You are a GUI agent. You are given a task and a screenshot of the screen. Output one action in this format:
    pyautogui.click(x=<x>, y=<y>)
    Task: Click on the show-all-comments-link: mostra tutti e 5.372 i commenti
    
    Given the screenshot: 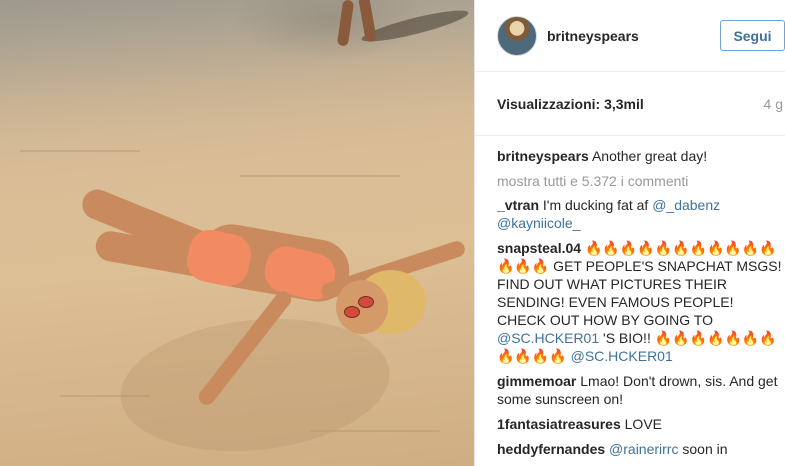 What is the action you would take?
    pyautogui.click(x=641, y=181)
    